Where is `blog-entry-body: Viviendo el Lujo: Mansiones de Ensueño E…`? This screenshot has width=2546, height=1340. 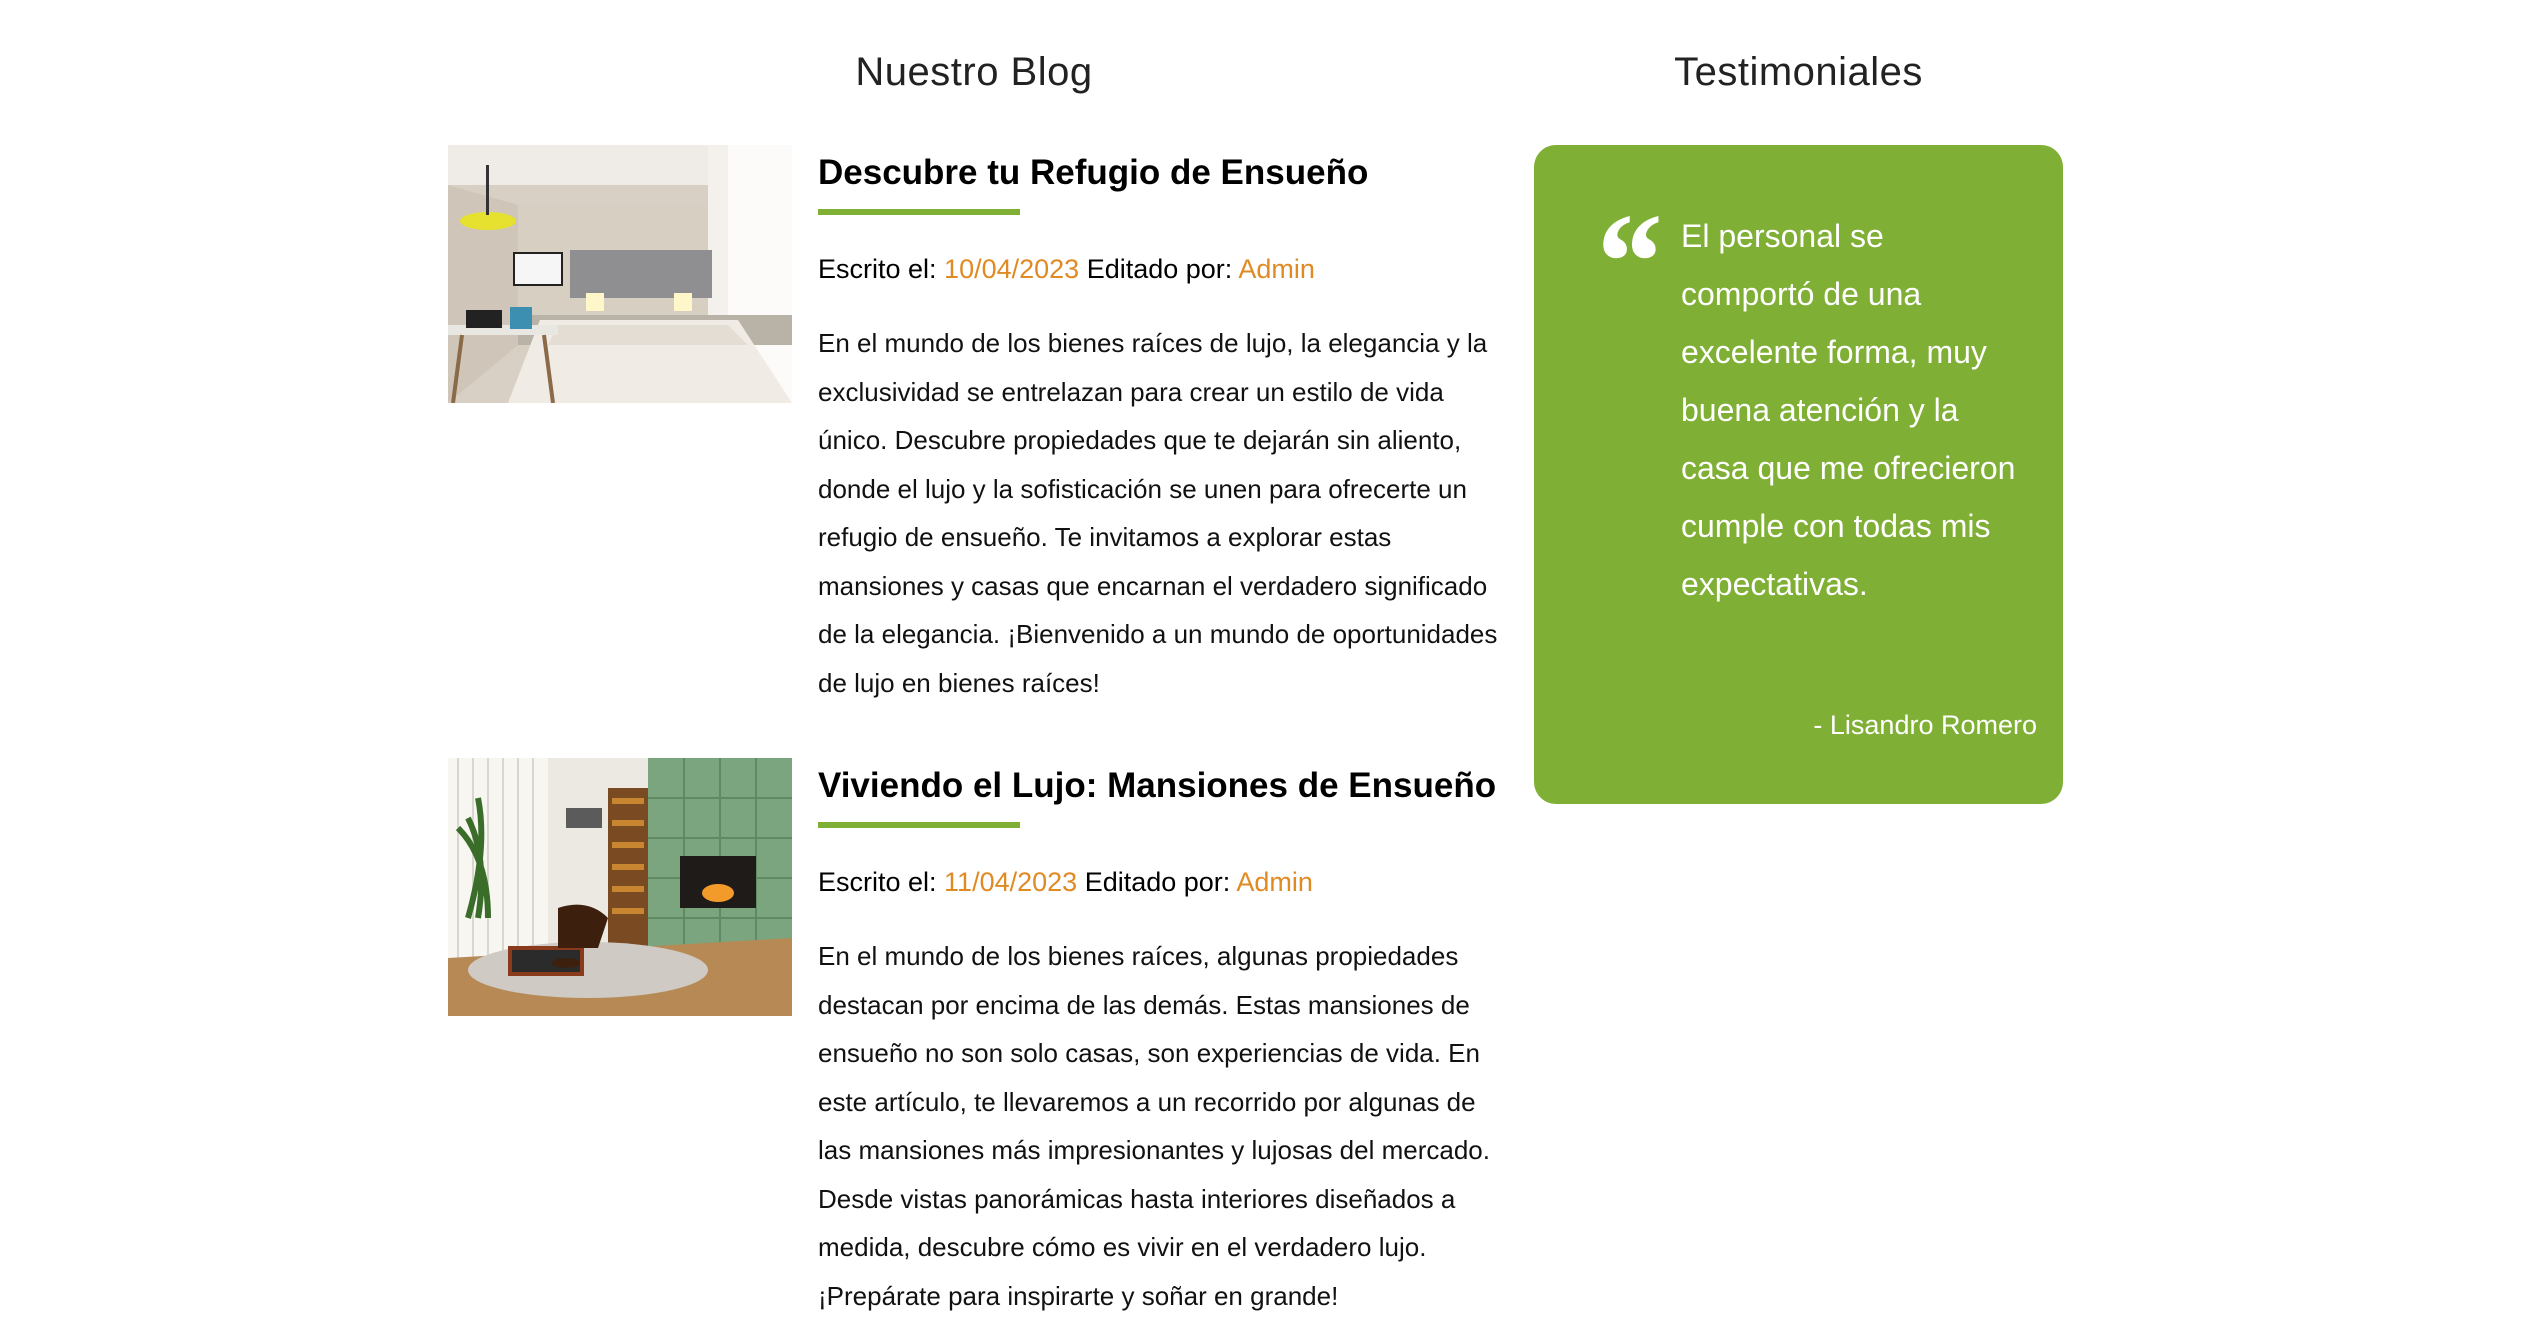
blog-entry-body: Viviendo el Lujo: Mansiones de Ensueño E… is located at coordinates (1159, 1039).